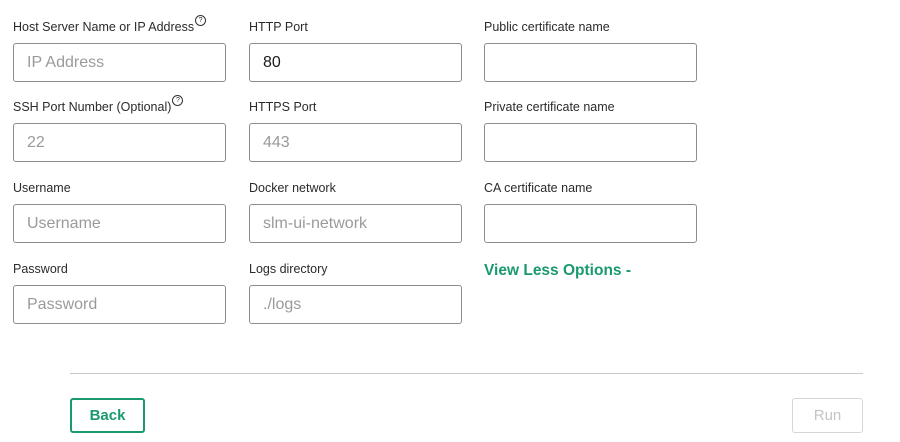  What do you see at coordinates (119, 62) in the screenshot?
I see `host-input` at bounding box center [119, 62].